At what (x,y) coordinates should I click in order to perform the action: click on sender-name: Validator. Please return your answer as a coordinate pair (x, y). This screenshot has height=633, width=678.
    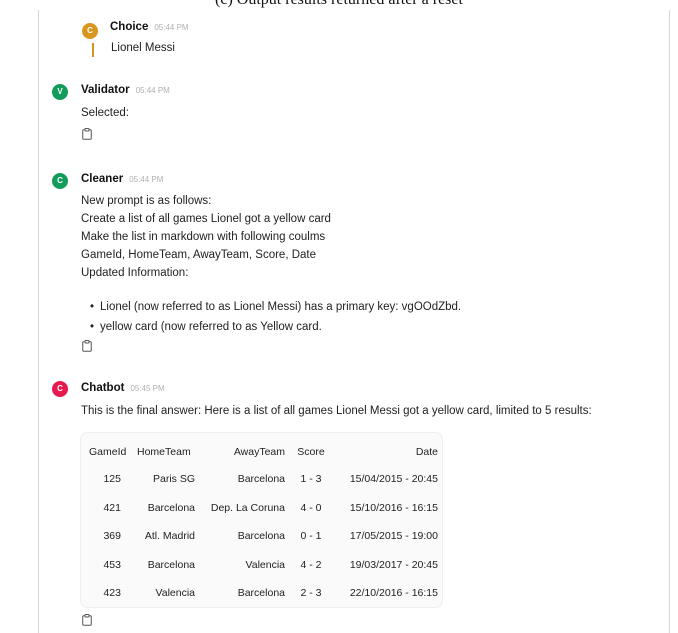
    Looking at the image, I should click on (105, 90).